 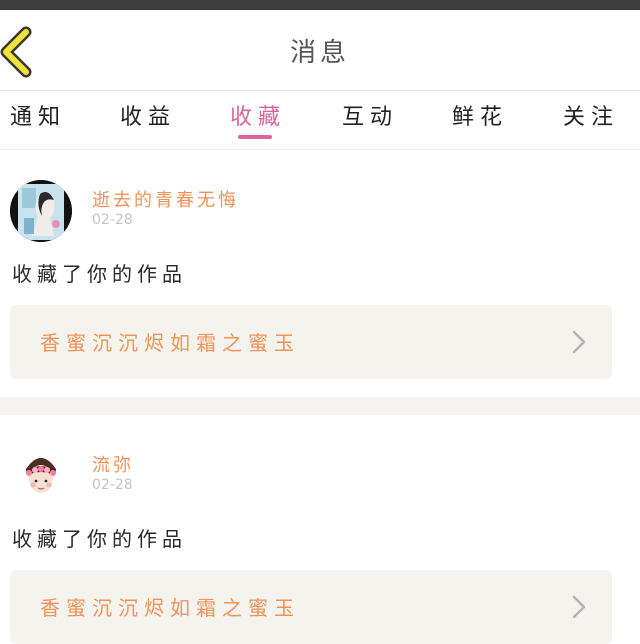 What do you see at coordinates (255, 137) in the screenshot?
I see `active-tab-indicator` at bounding box center [255, 137].